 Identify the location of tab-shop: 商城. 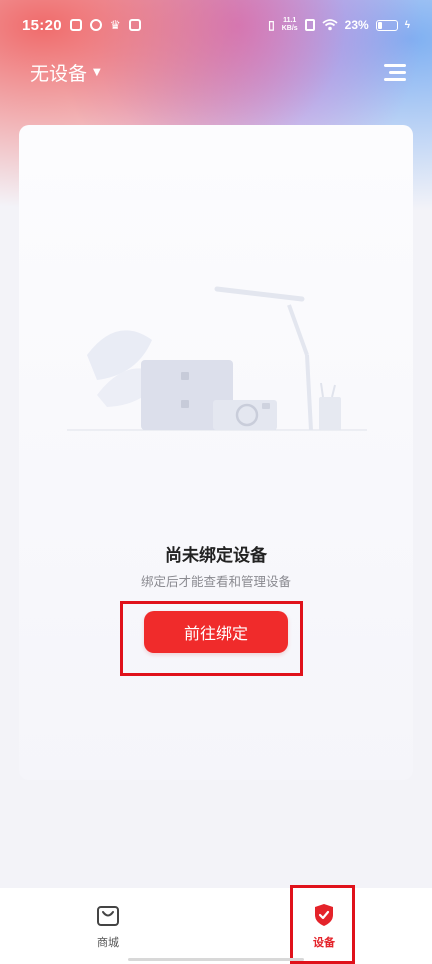
(108, 926).